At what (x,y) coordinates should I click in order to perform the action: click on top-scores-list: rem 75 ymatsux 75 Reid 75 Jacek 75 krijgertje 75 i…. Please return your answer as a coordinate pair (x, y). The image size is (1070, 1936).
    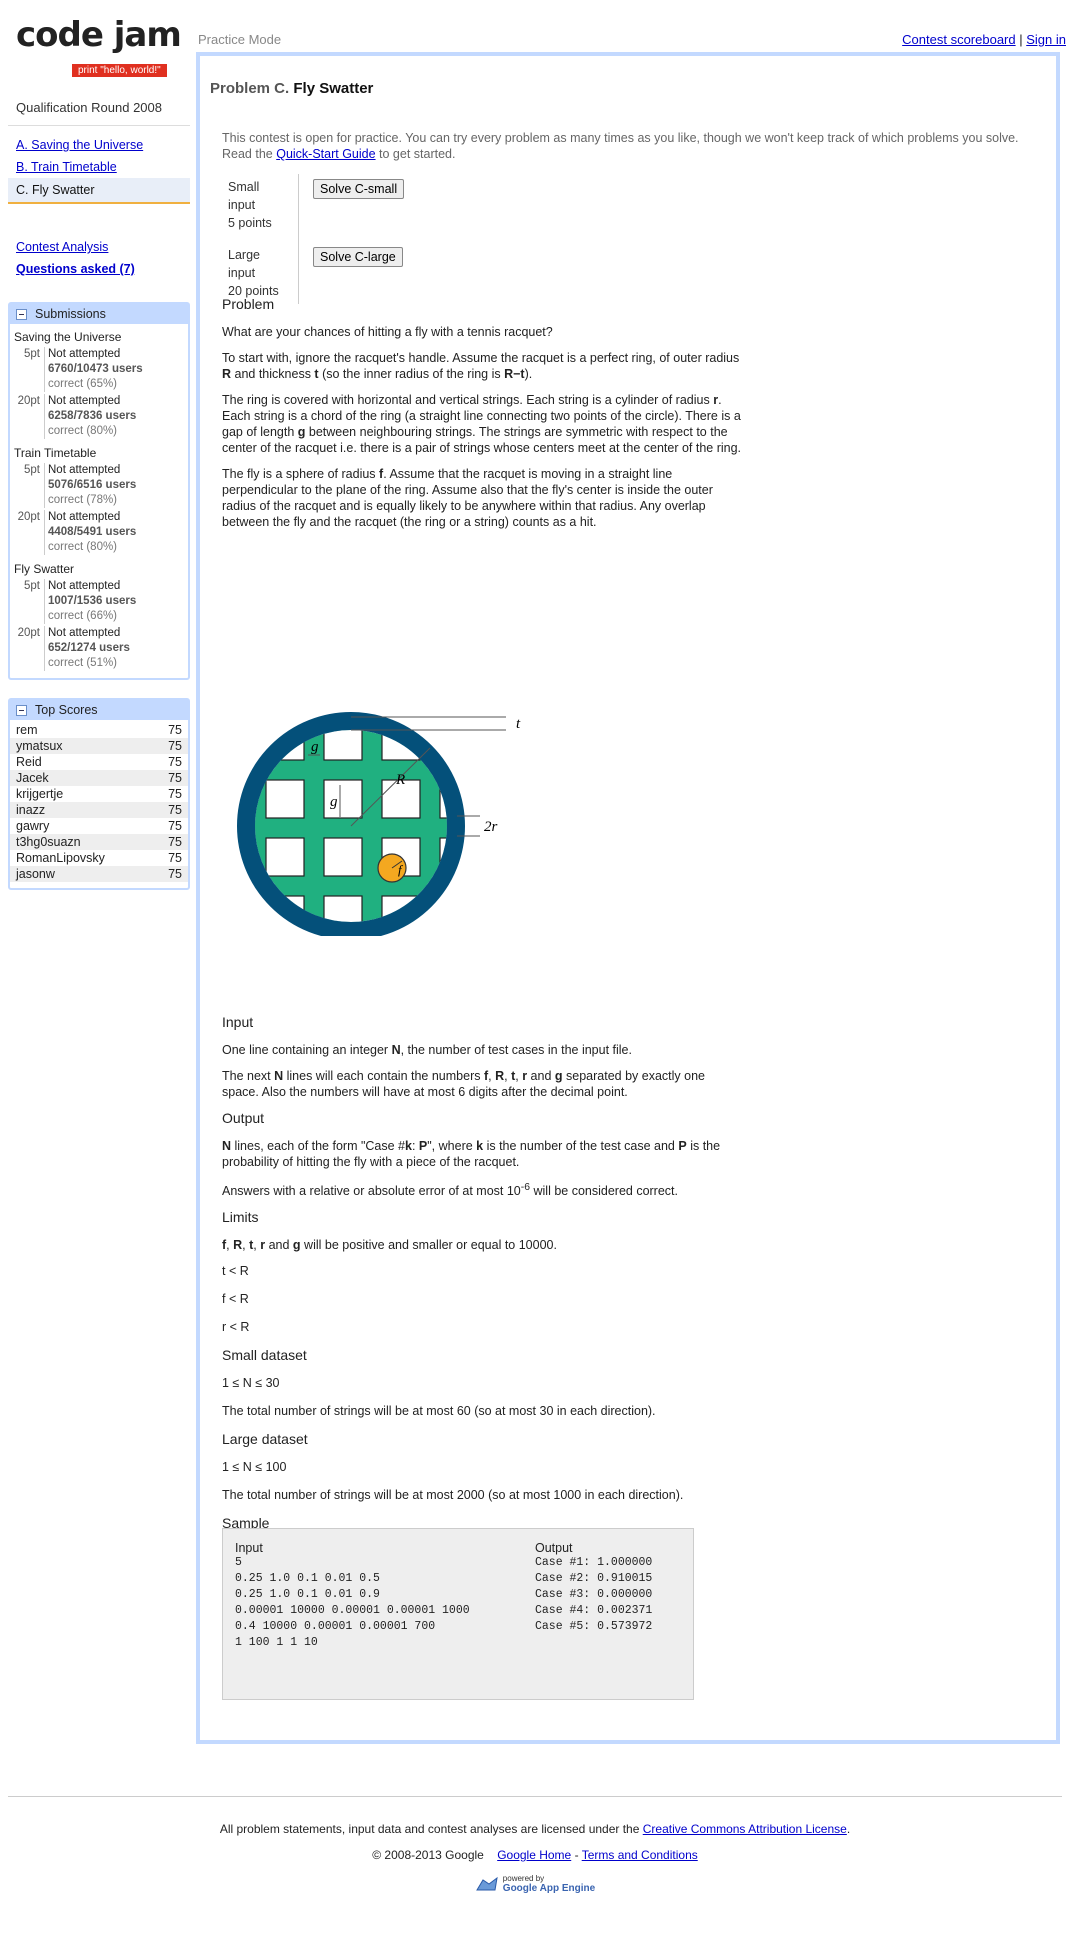
    Looking at the image, I should click on (99, 804).